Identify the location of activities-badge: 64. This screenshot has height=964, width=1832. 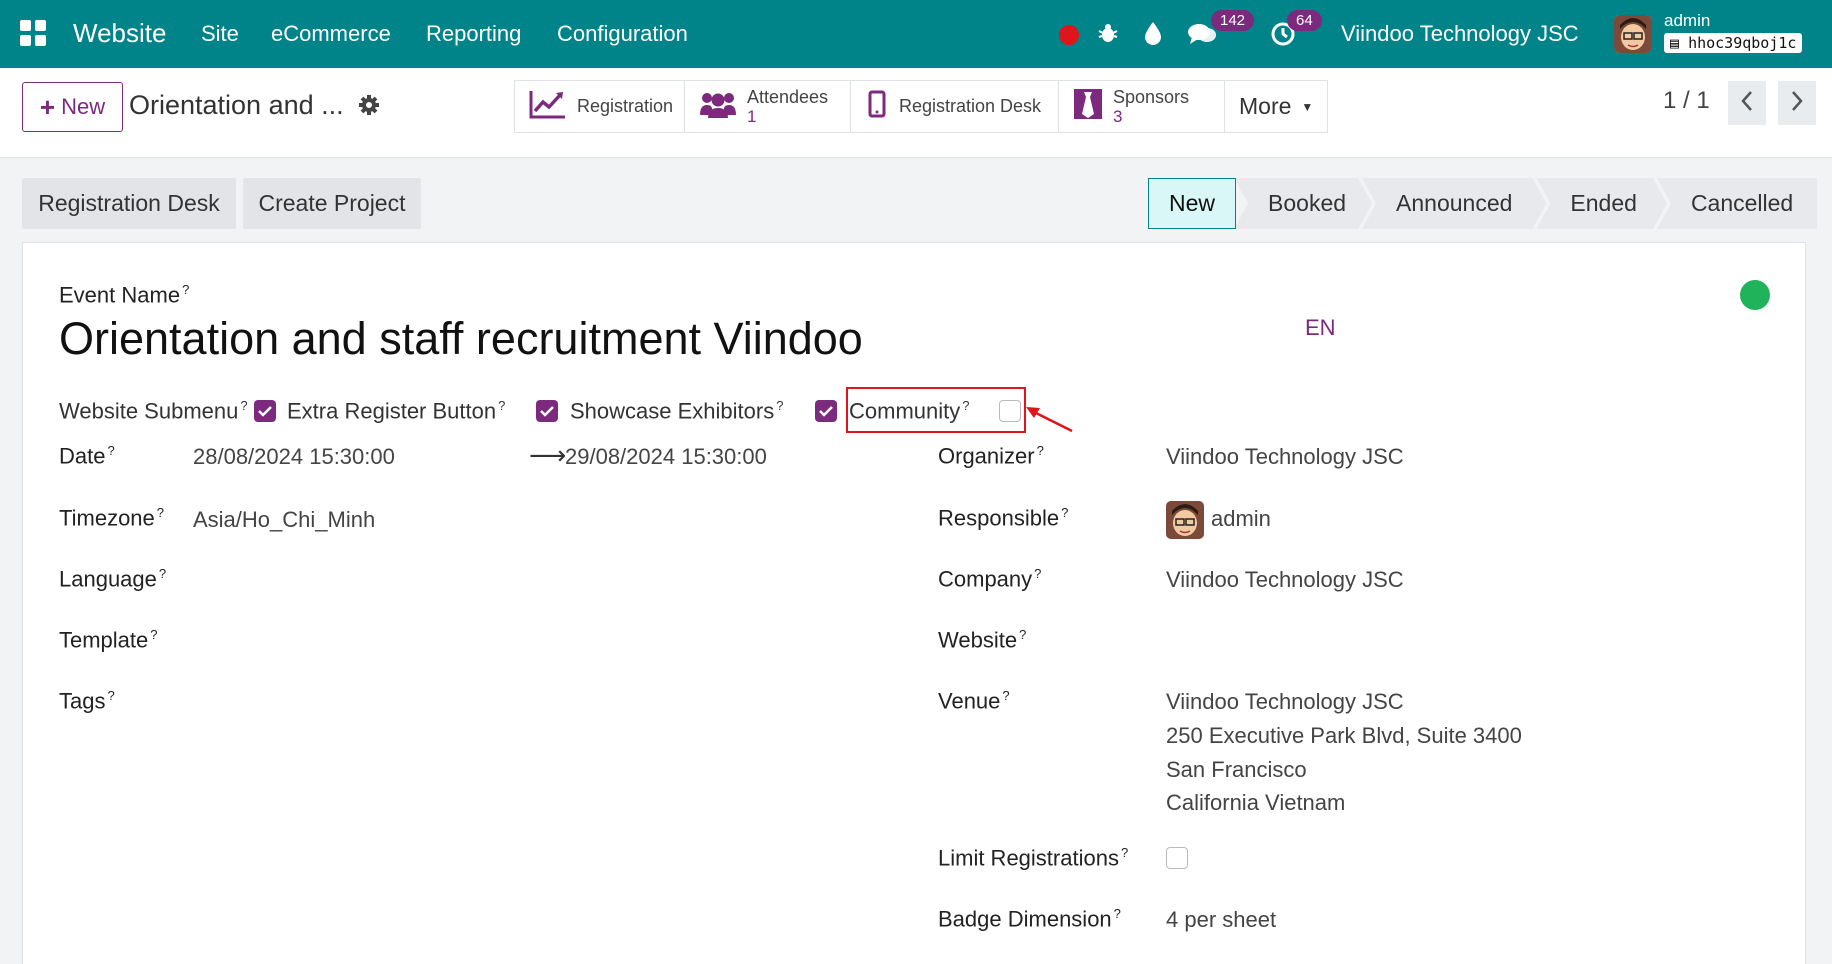
(1304, 20).